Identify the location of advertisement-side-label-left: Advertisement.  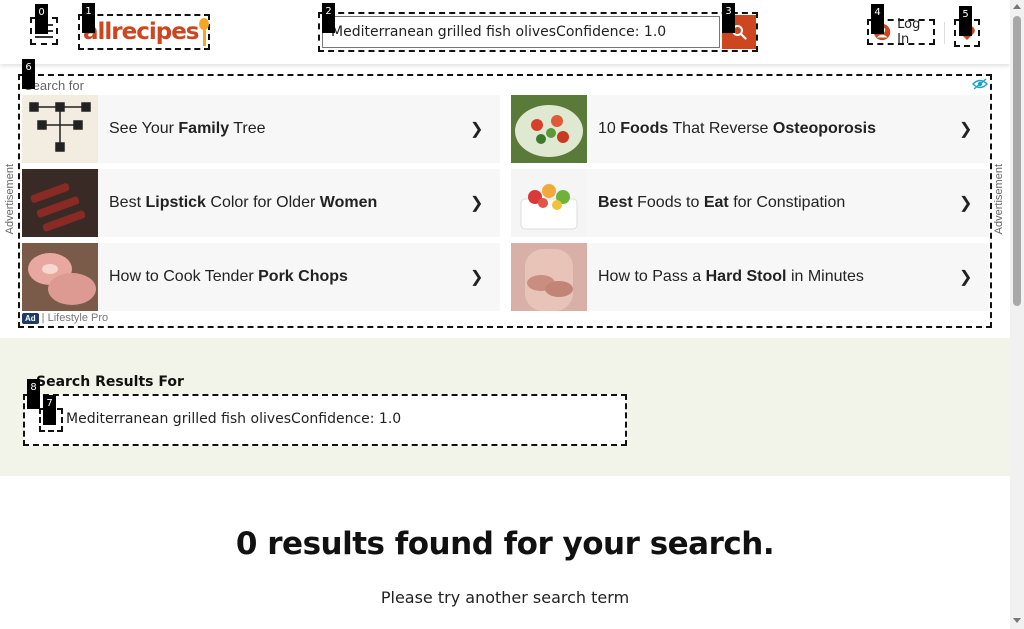
(10, 199).